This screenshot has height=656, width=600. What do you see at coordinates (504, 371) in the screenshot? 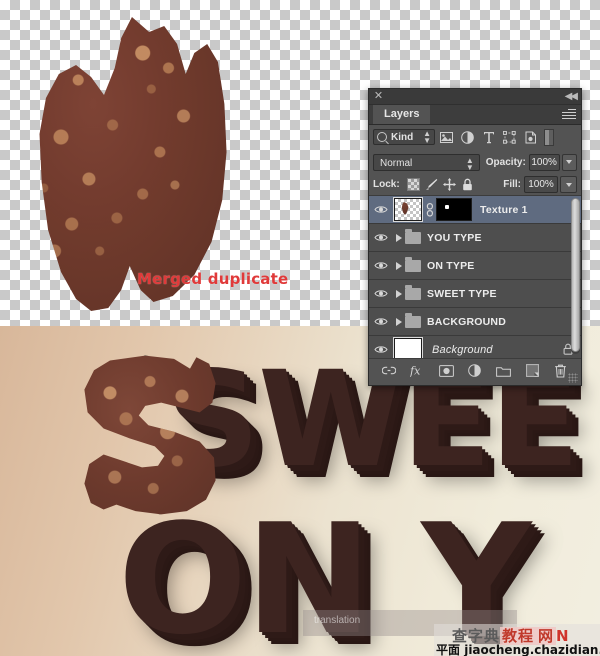
I see `new-group-icon` at bounding box center [504, 371].